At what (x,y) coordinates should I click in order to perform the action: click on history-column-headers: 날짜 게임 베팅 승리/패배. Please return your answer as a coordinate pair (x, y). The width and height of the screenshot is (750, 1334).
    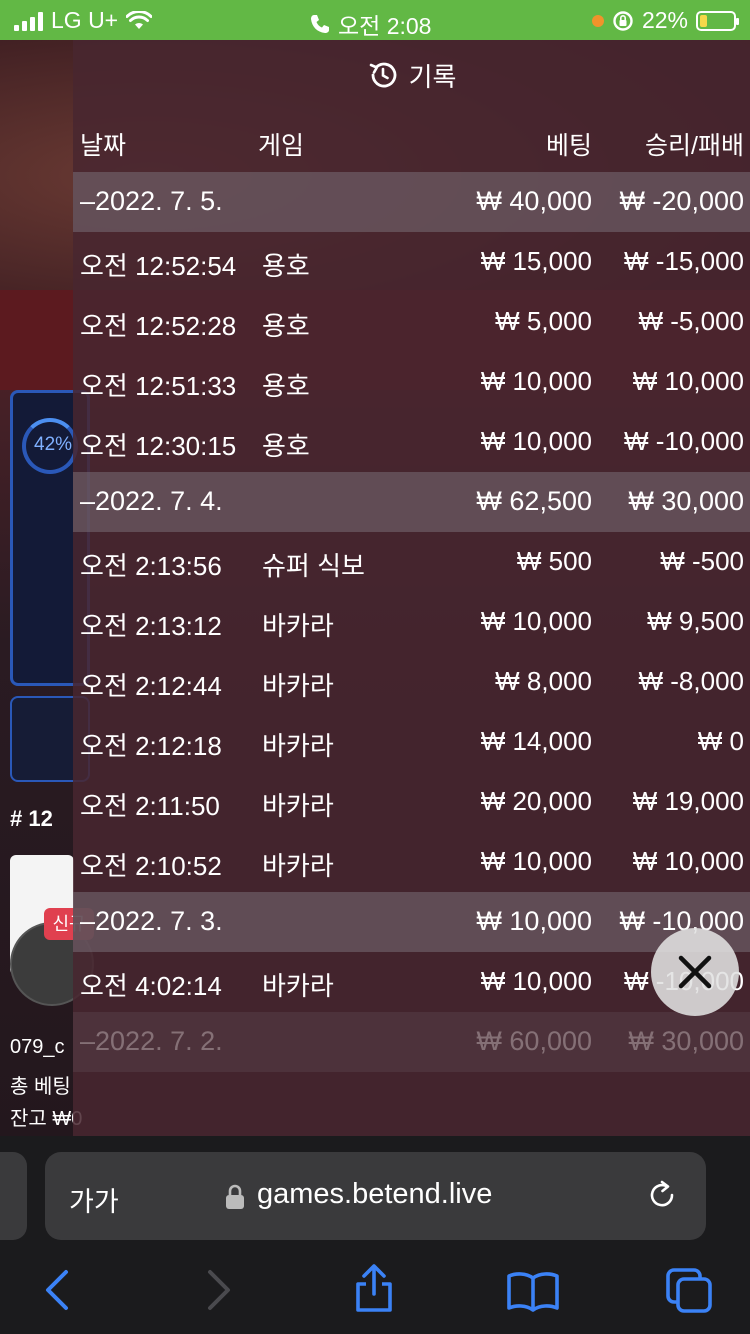
    Looking at the image, I should click on (411, 142).